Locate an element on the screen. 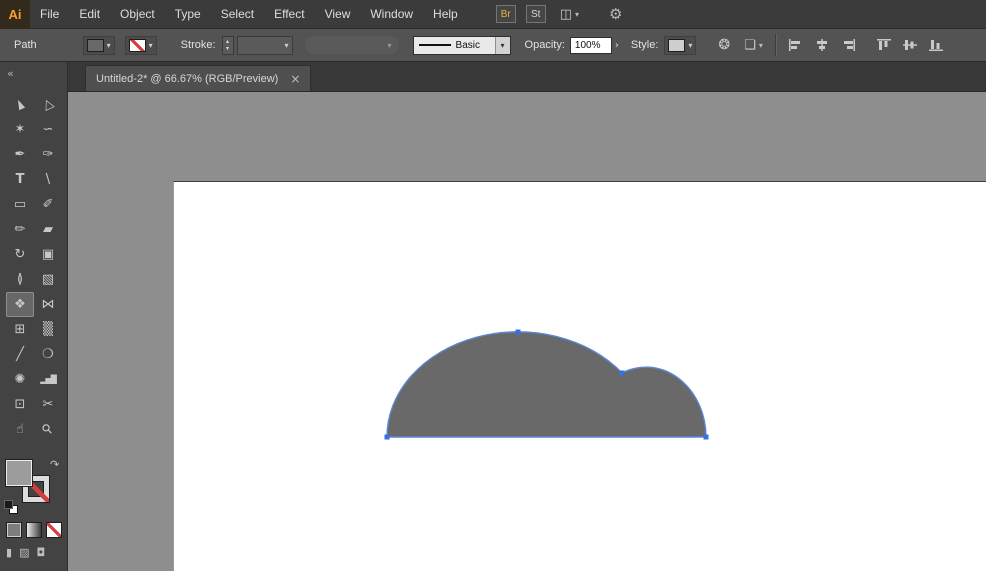  variable-width-profile-dropdown: Basic ▾ is located at coordinates (461, 45).